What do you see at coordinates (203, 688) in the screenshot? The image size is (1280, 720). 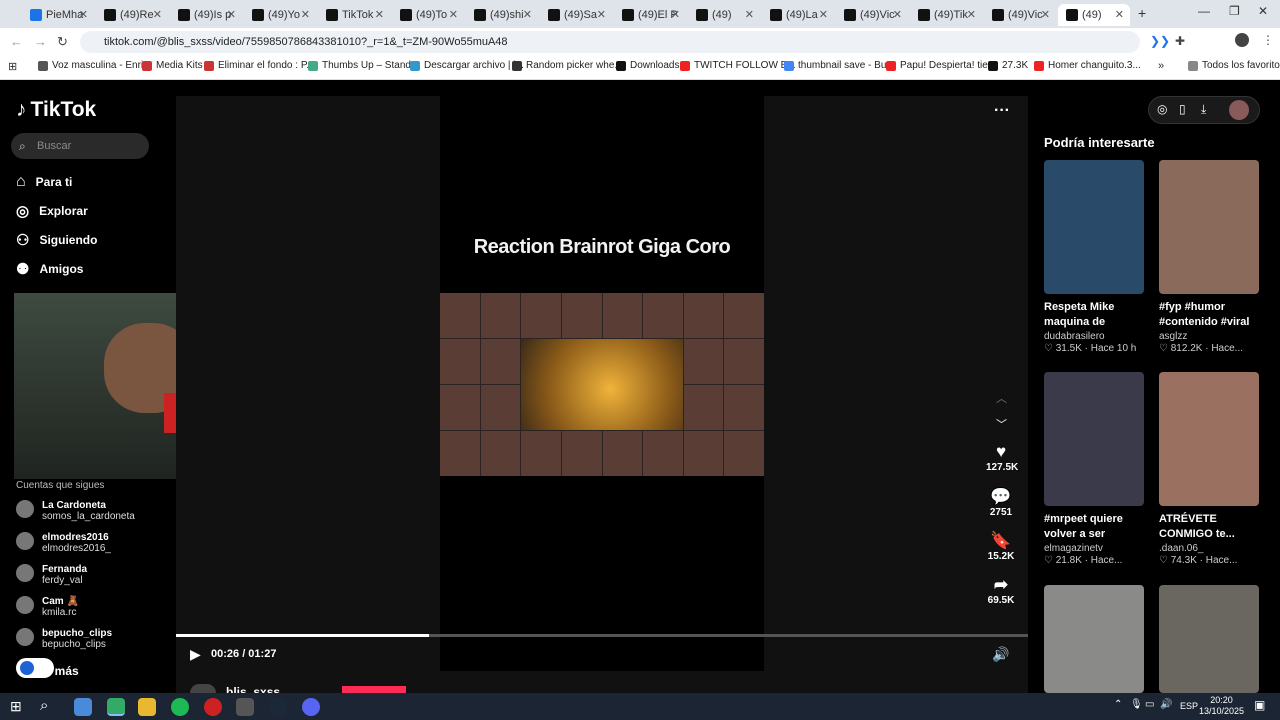 I see `author-avatar` at bounding box center [203, 688].